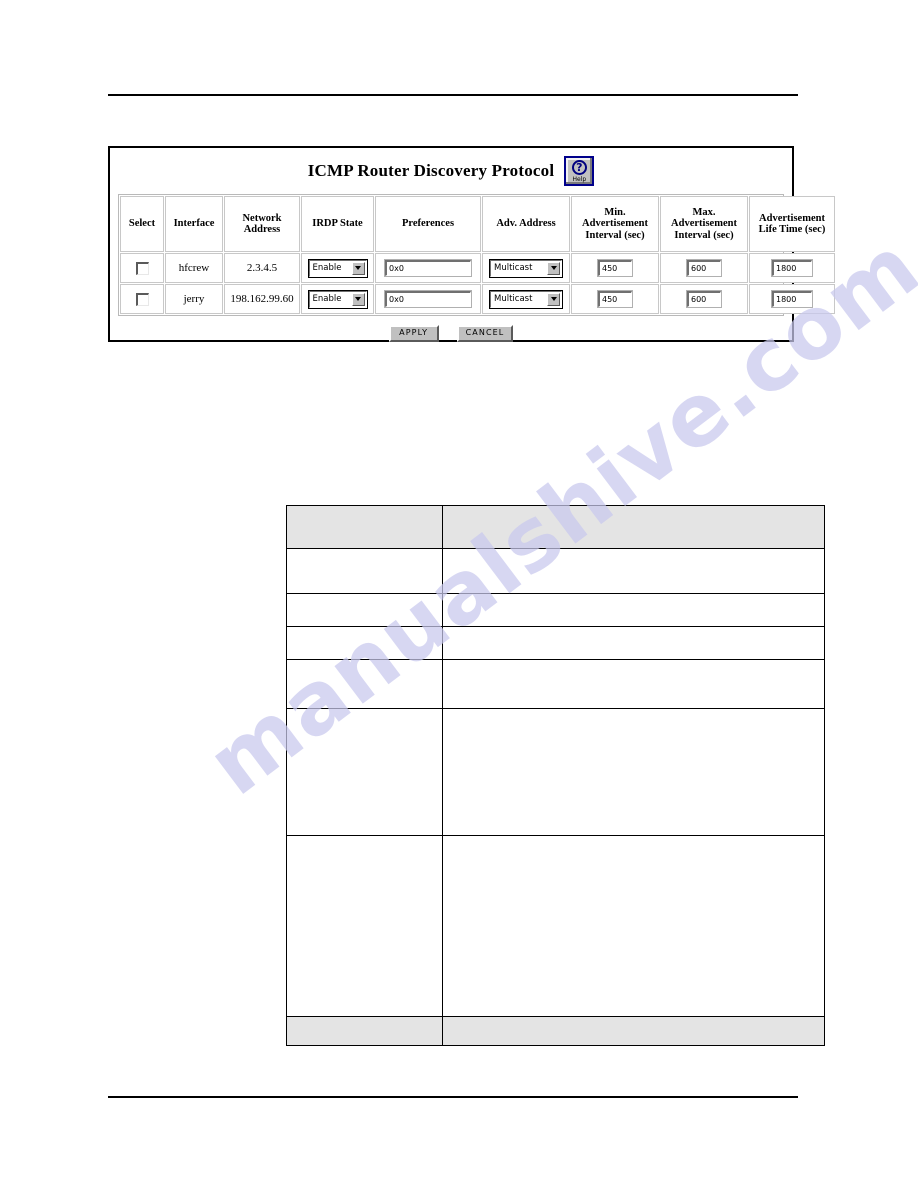  I want to click on description-footer-right, so click(633, 1031).